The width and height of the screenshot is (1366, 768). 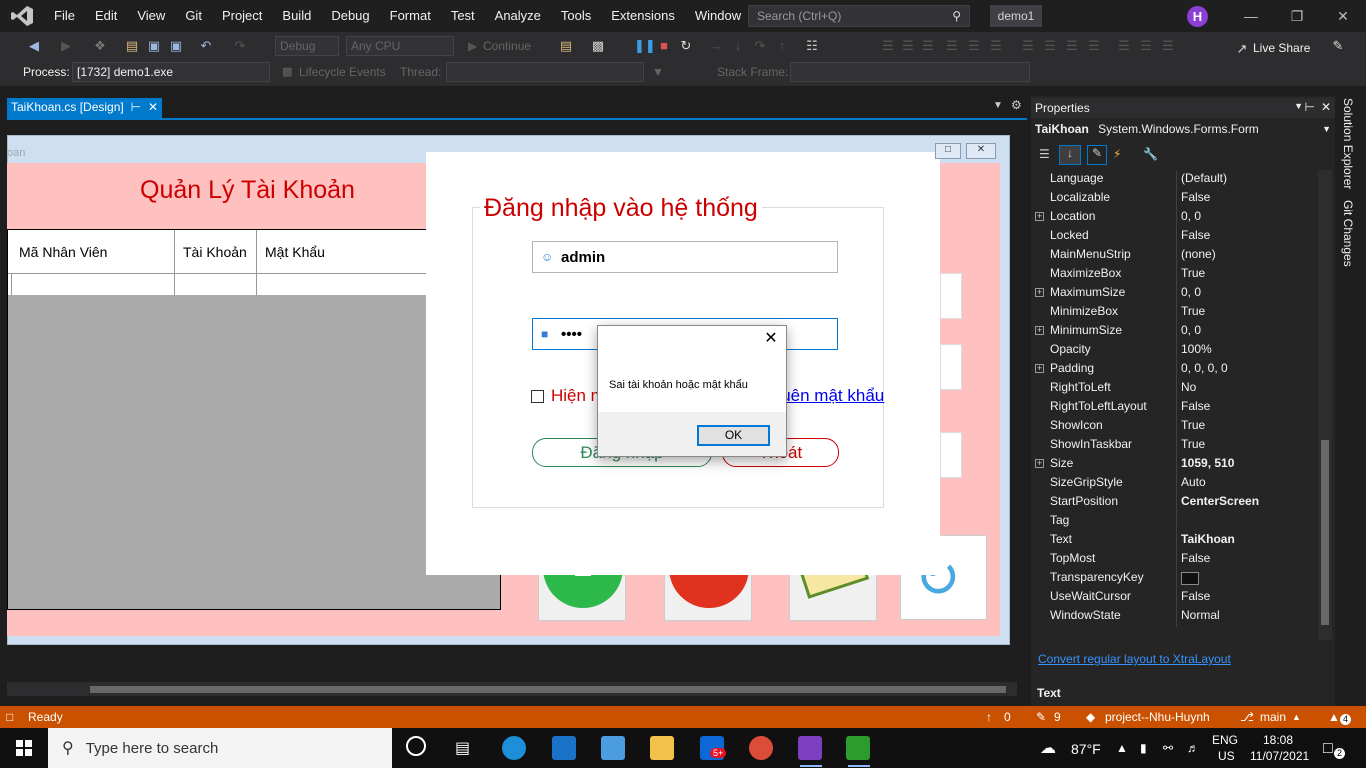 I want to click on minimize-icon: —, so click(x=1251, y=16).